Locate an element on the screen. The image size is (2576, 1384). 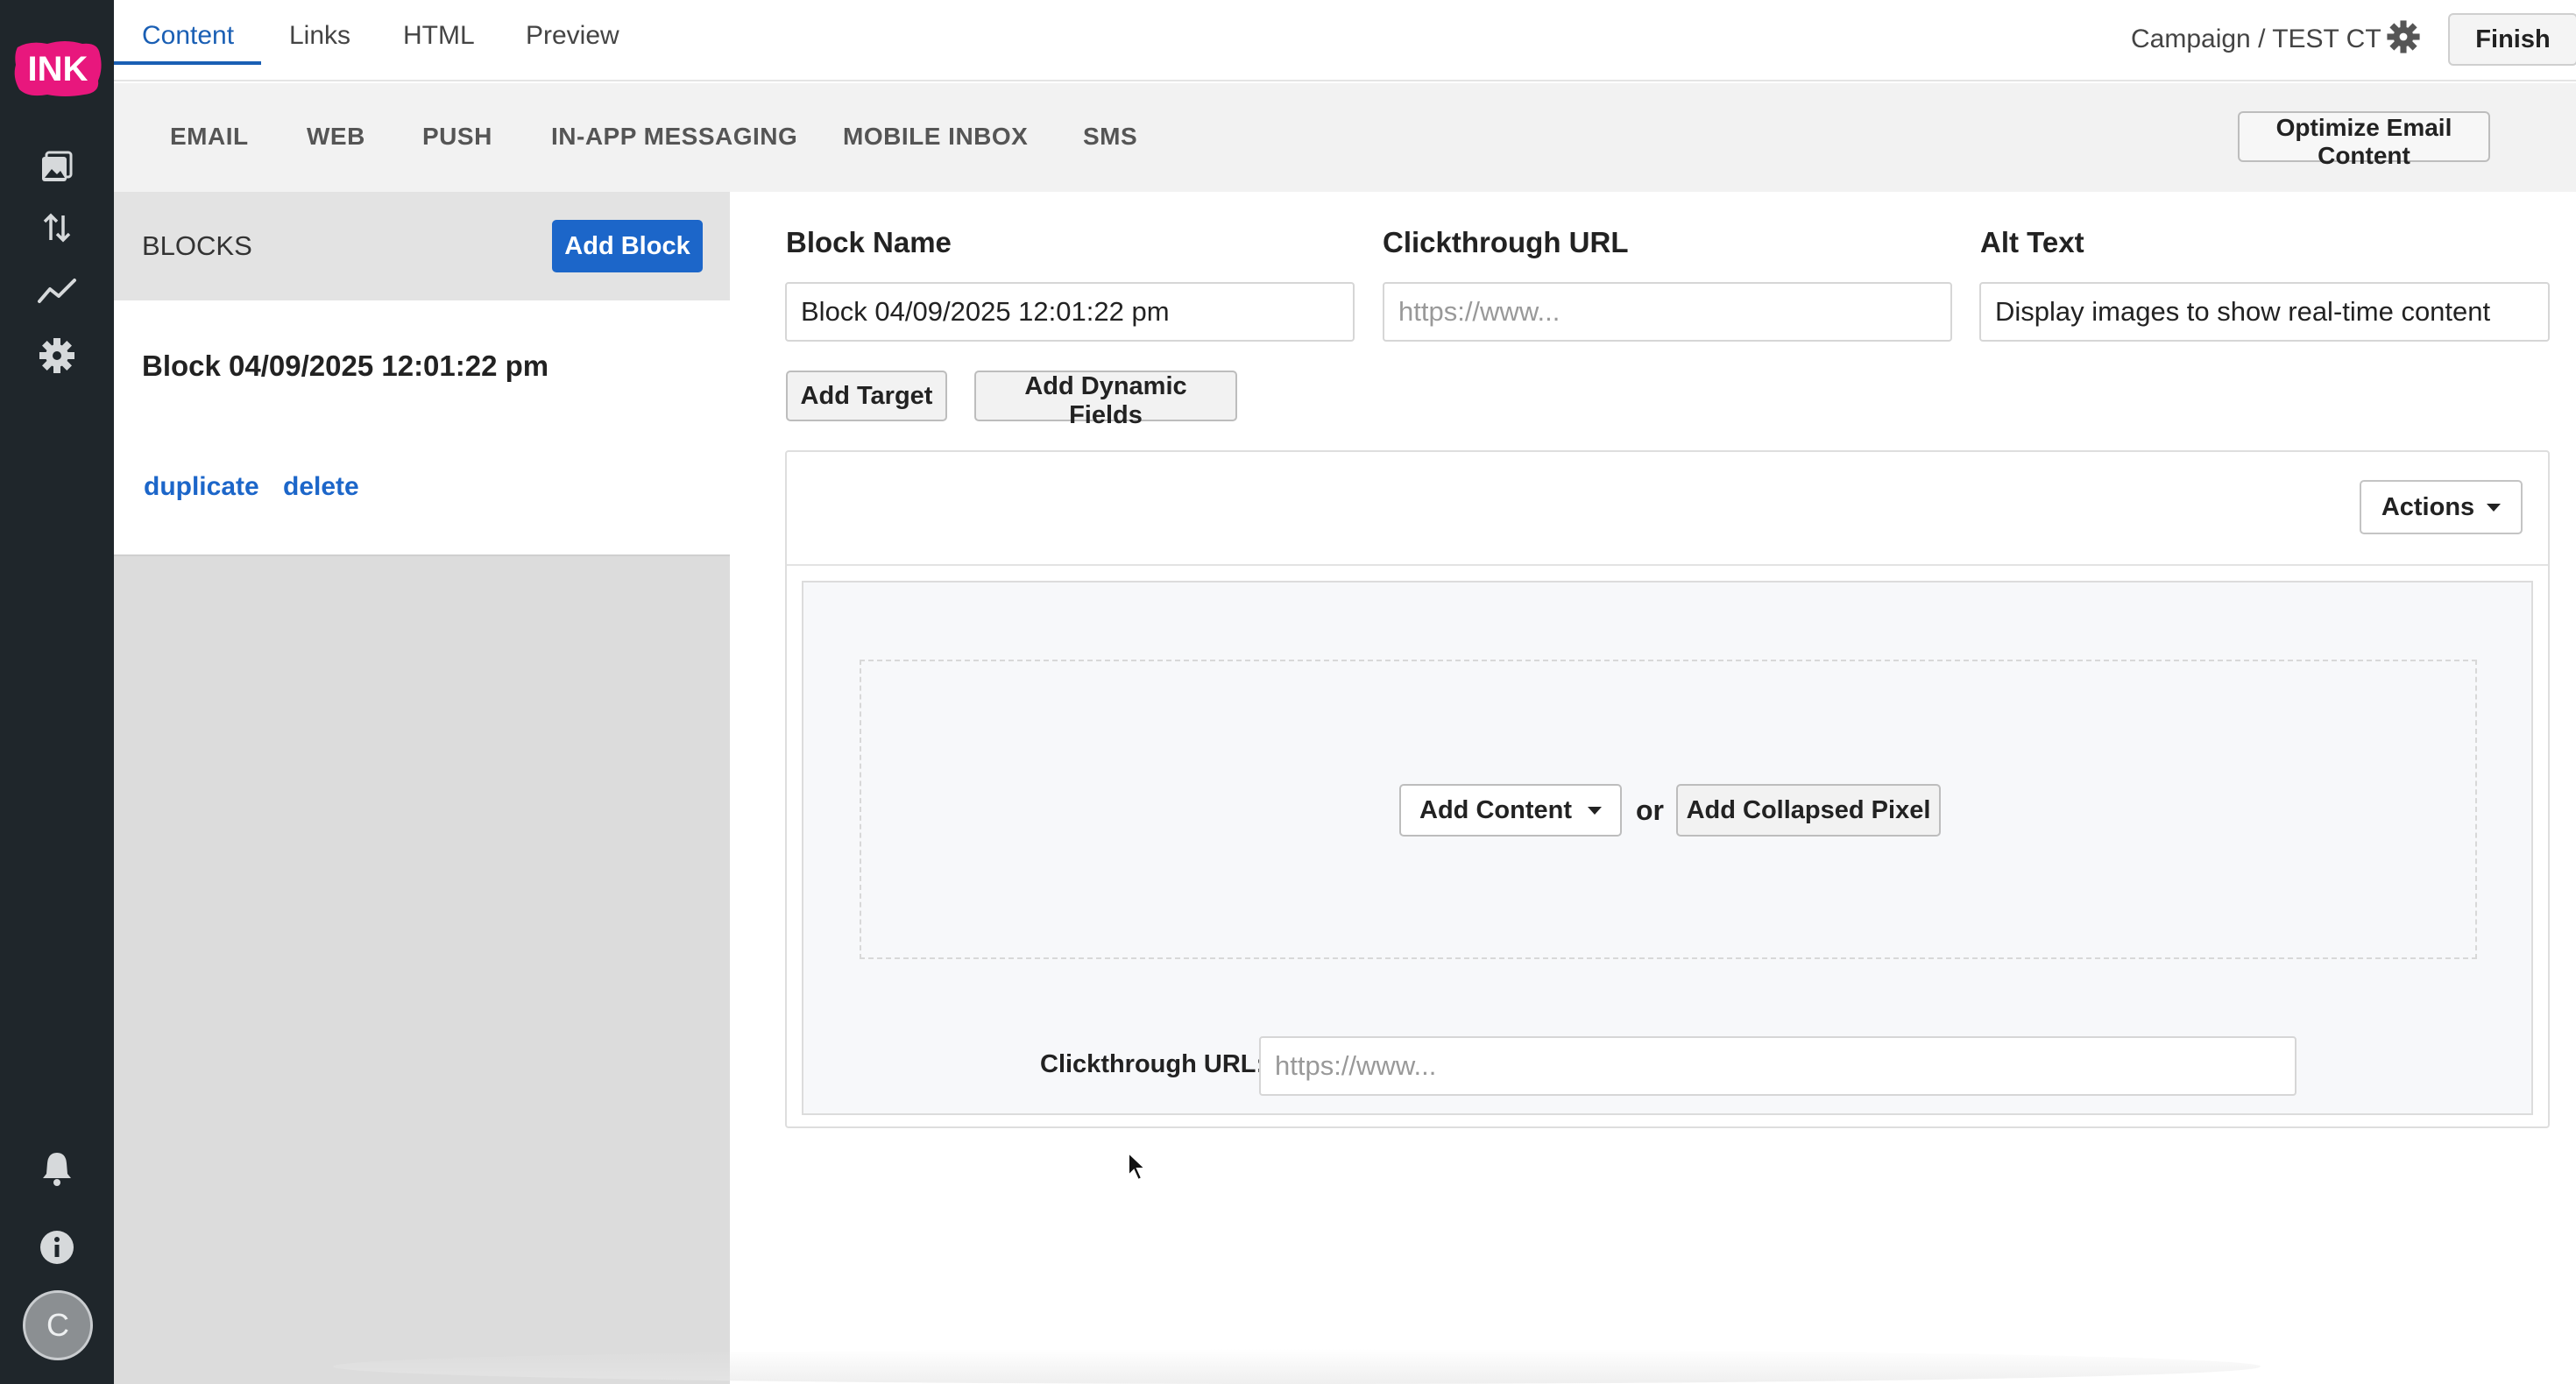
actions-dropdown: Actions is located at coordinates (2441, 507).